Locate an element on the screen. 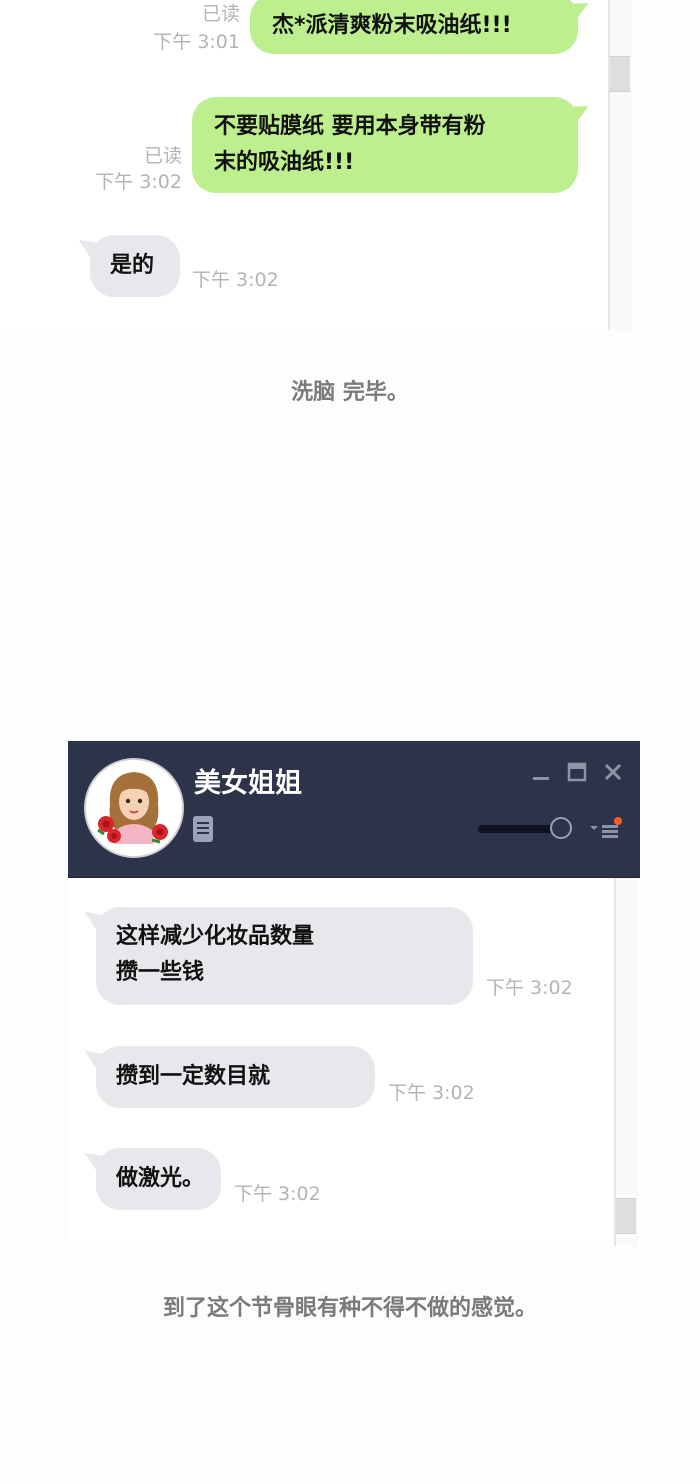  minimize-icon is located at coordinates (541, 772).